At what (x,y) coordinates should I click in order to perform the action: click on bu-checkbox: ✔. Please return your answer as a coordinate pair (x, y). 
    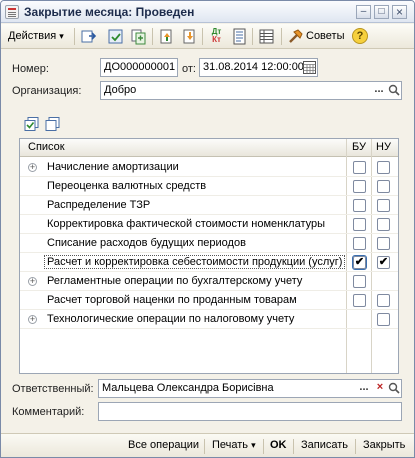
    Looking at the image, I should click on (359, 262).